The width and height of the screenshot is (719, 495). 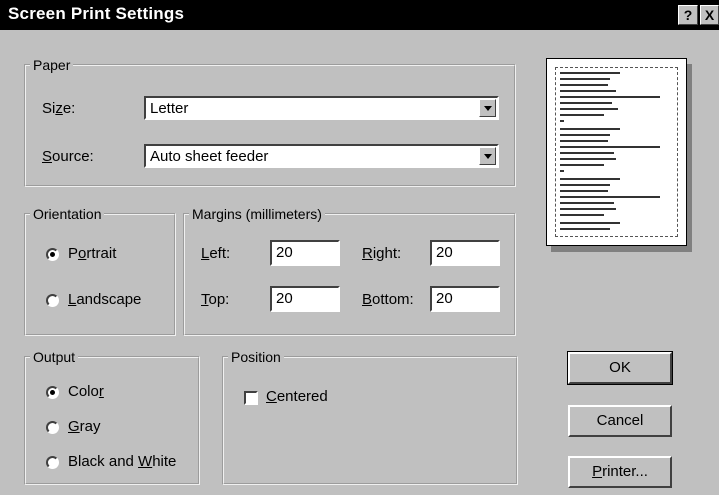 What do you see at coordinates (620, 421) in the screenshot?
I see `cancel-button: Cancel` at bounding box center [620, 421].